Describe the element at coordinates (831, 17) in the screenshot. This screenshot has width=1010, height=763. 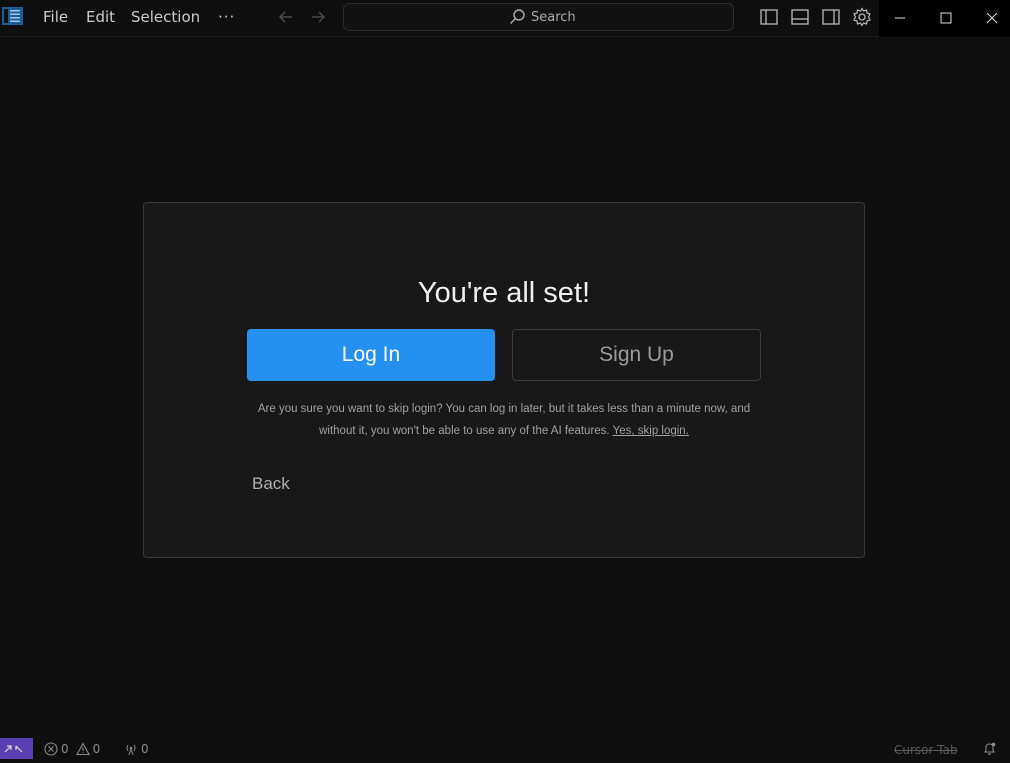
I see `toggle-secondary-sidebar-icon` at that location.